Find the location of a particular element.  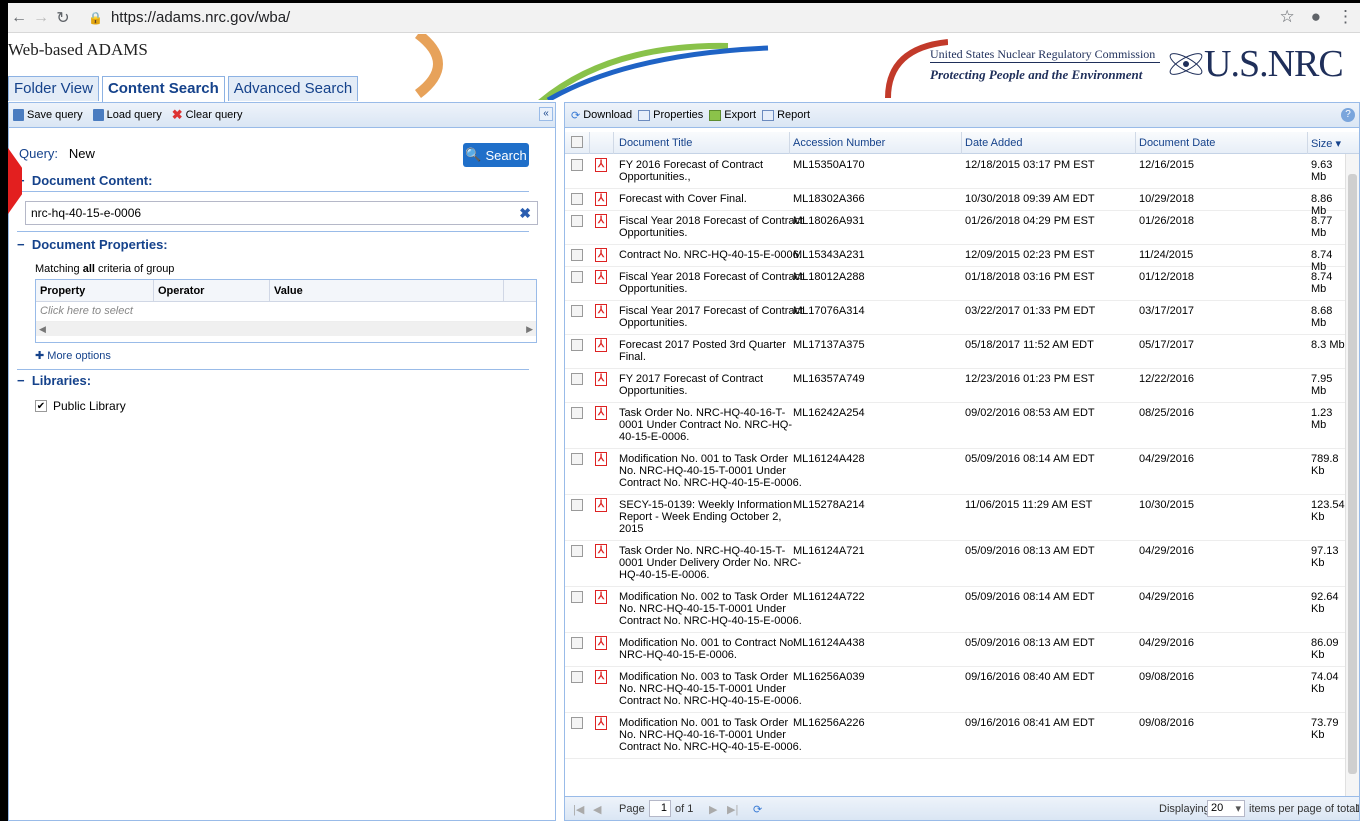

report-button: Report is located at coordinates (786, 115).